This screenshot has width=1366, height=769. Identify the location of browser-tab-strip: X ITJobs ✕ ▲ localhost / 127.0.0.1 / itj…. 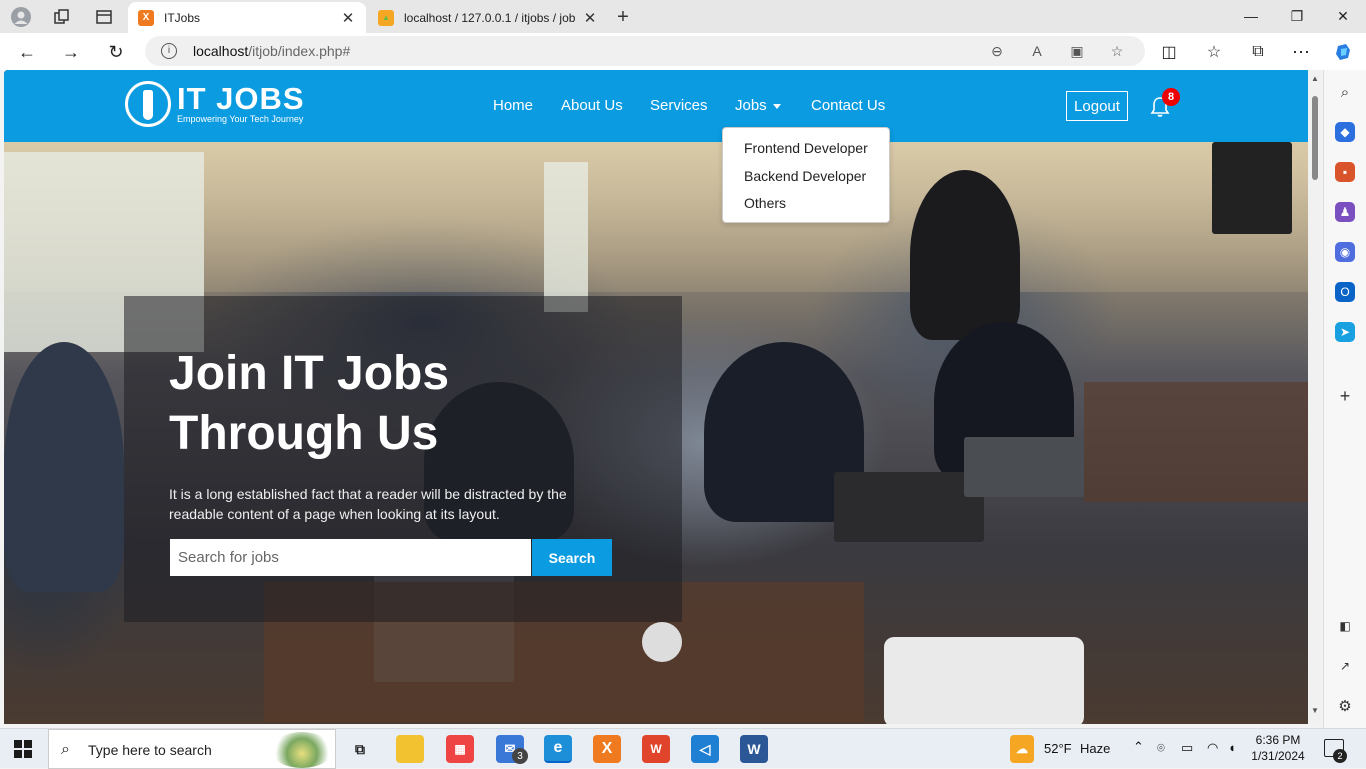
(683, 16).